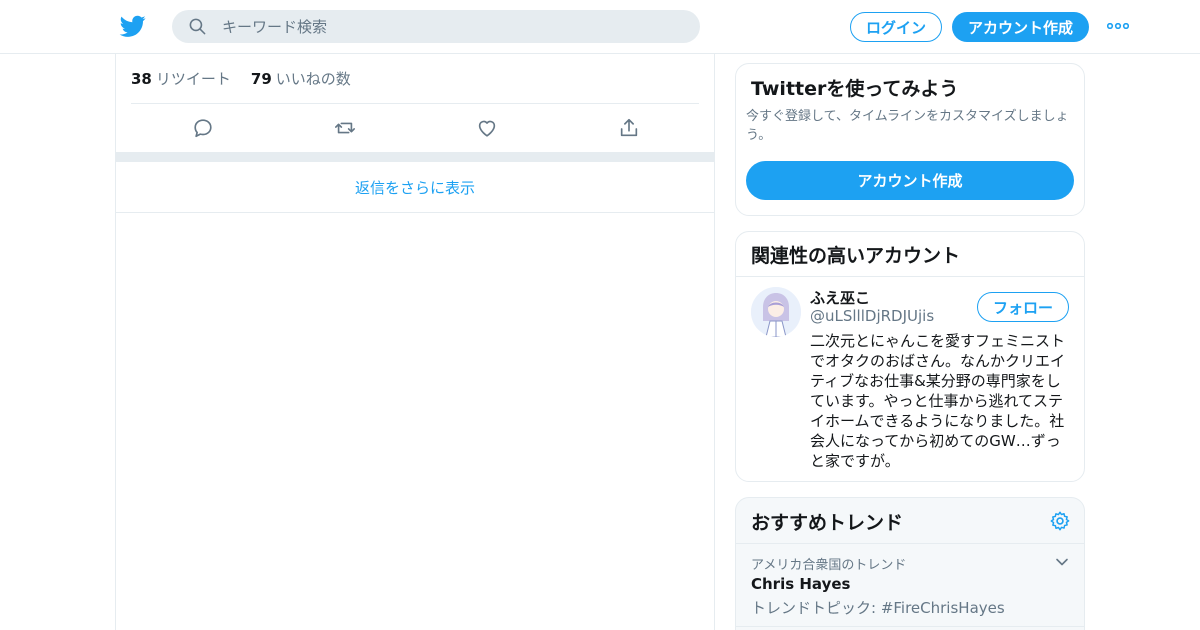  Describe the element at coordinates (1118, 26) in the screenshot. I see `more-dots-icon` at that location.